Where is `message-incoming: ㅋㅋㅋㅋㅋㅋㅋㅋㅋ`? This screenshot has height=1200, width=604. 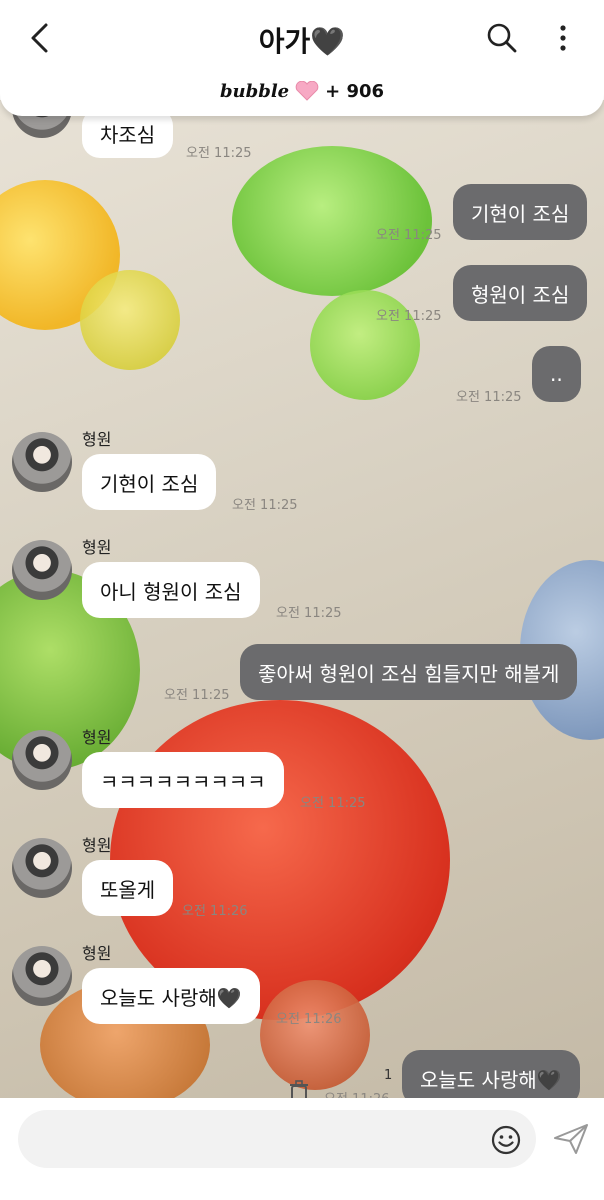
message-incoming: ㅋㅋㅋㅋㅋㅋㅋㅋㅋ is located at coordinates (183, 780).